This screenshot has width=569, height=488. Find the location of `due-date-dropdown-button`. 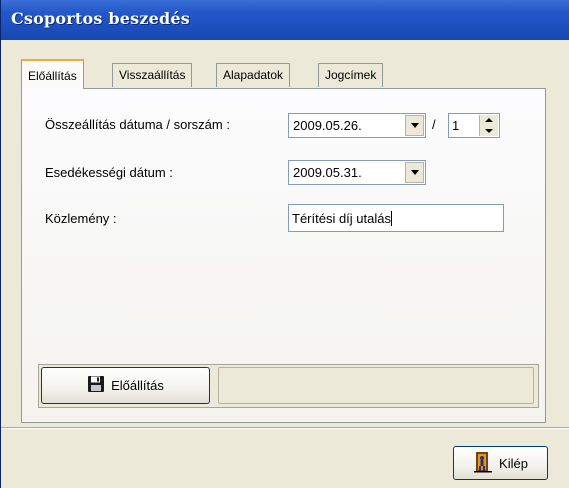

due-date-dropdown-button is located at coordinates (414, 172).